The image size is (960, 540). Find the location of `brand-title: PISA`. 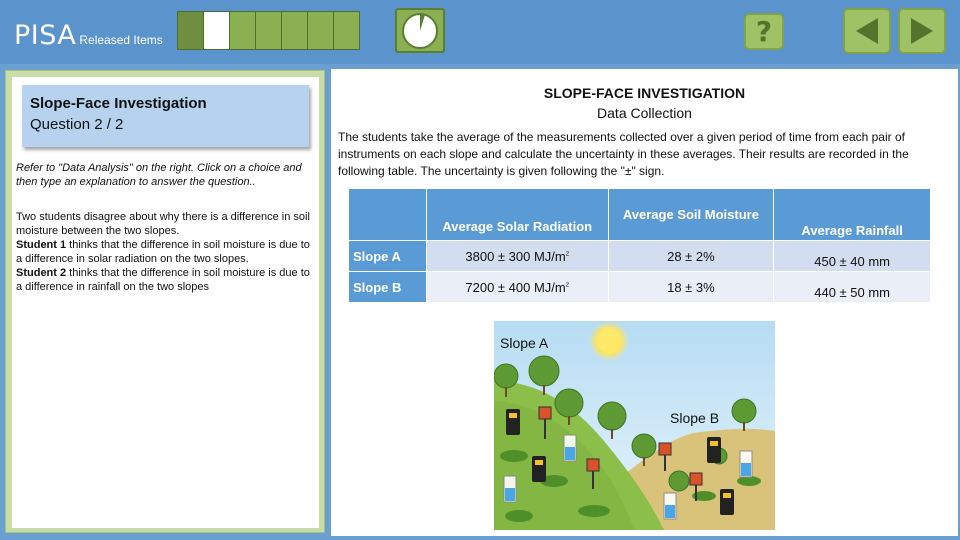

brand-title: PISA is located at coordinates (45, 35).